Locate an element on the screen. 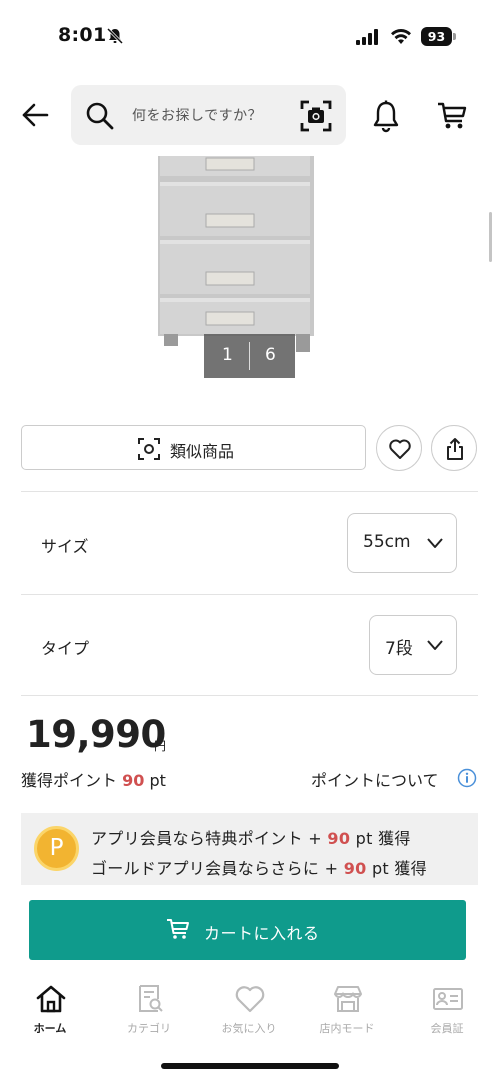 The width and height of the screenshot is (499, 1080). earned-points: 獲得ポイント 90 pt is located at coordinates (93, 779).